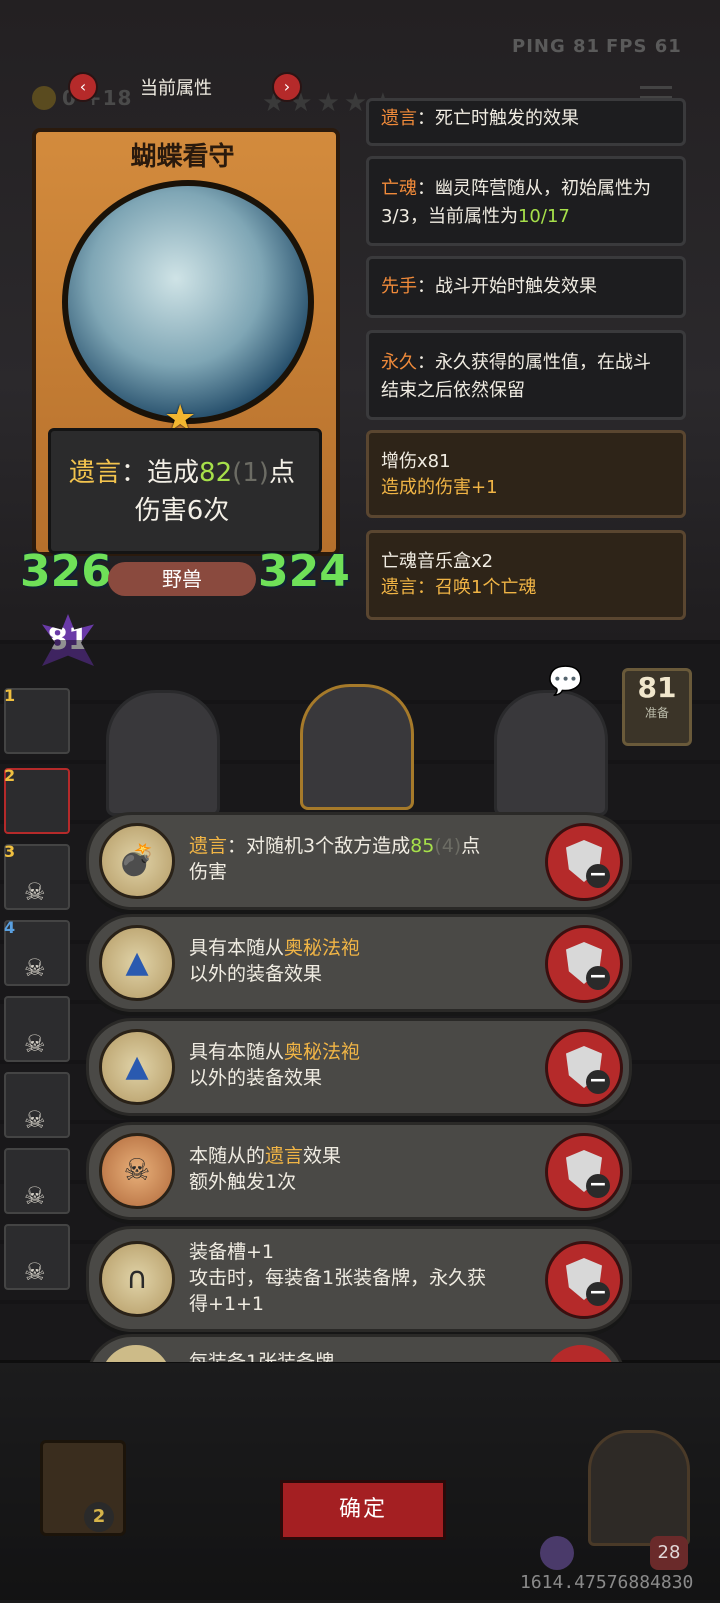  What do you see at coordinates (534, 362) in the screenshot?
I see `keyword-desc: ：永久获得的属性值，在战斗` at bounding box center [534, 362].